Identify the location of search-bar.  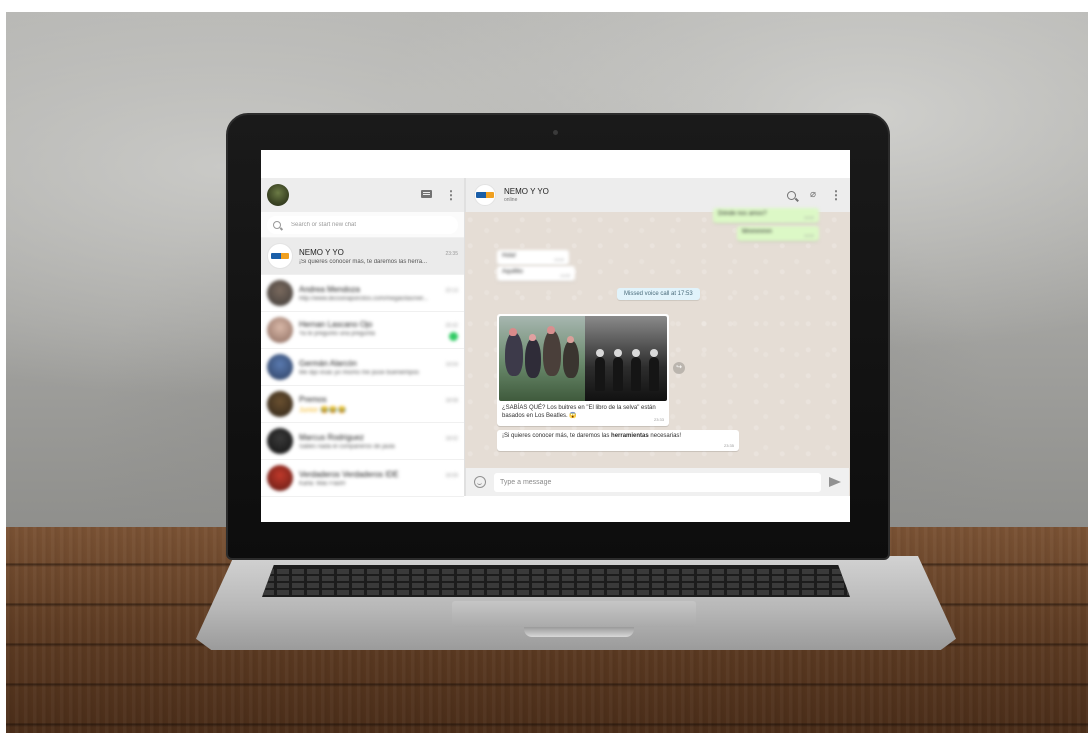
(362, 225).